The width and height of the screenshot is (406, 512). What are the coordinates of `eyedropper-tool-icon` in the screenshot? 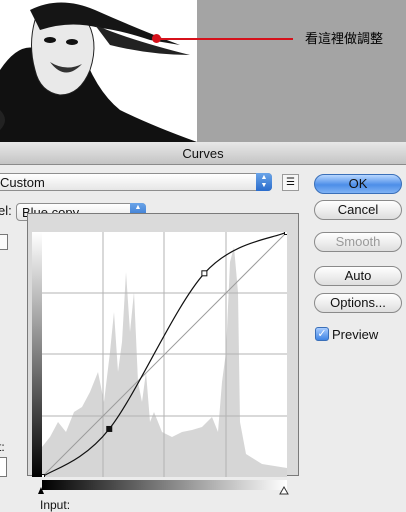 It's located at (4, 242).